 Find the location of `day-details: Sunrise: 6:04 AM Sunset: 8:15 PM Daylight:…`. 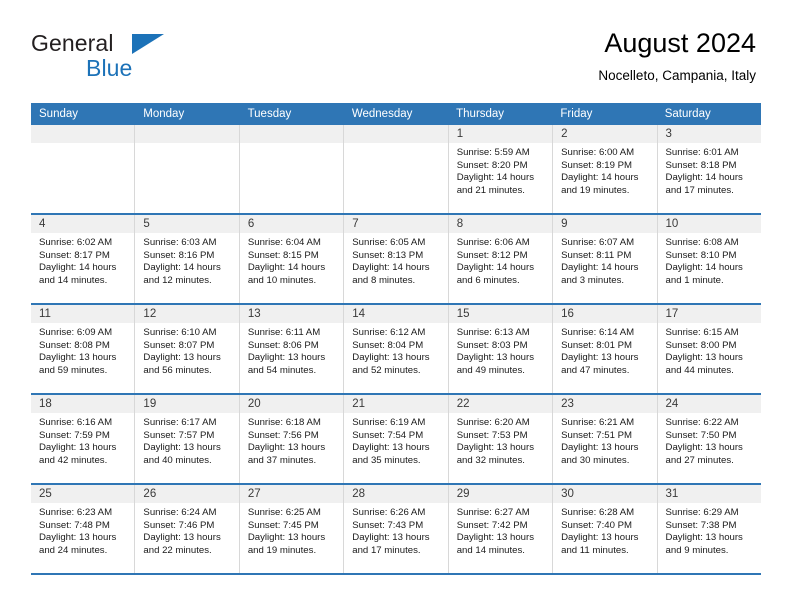

day-details: Sunrise: 6:04 AM Sunset: 8:15 PM Daylight:… is located at coordinates (291, 260).